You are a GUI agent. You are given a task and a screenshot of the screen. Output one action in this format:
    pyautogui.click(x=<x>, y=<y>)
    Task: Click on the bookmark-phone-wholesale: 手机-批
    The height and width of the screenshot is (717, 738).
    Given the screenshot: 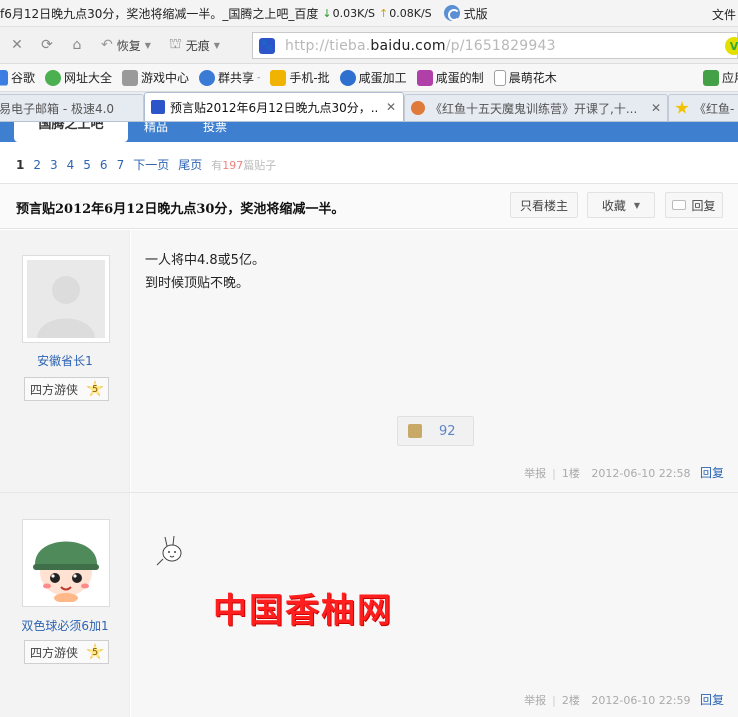 What is the action you would take?
    pyautogui.click(x=300, y=77)
    